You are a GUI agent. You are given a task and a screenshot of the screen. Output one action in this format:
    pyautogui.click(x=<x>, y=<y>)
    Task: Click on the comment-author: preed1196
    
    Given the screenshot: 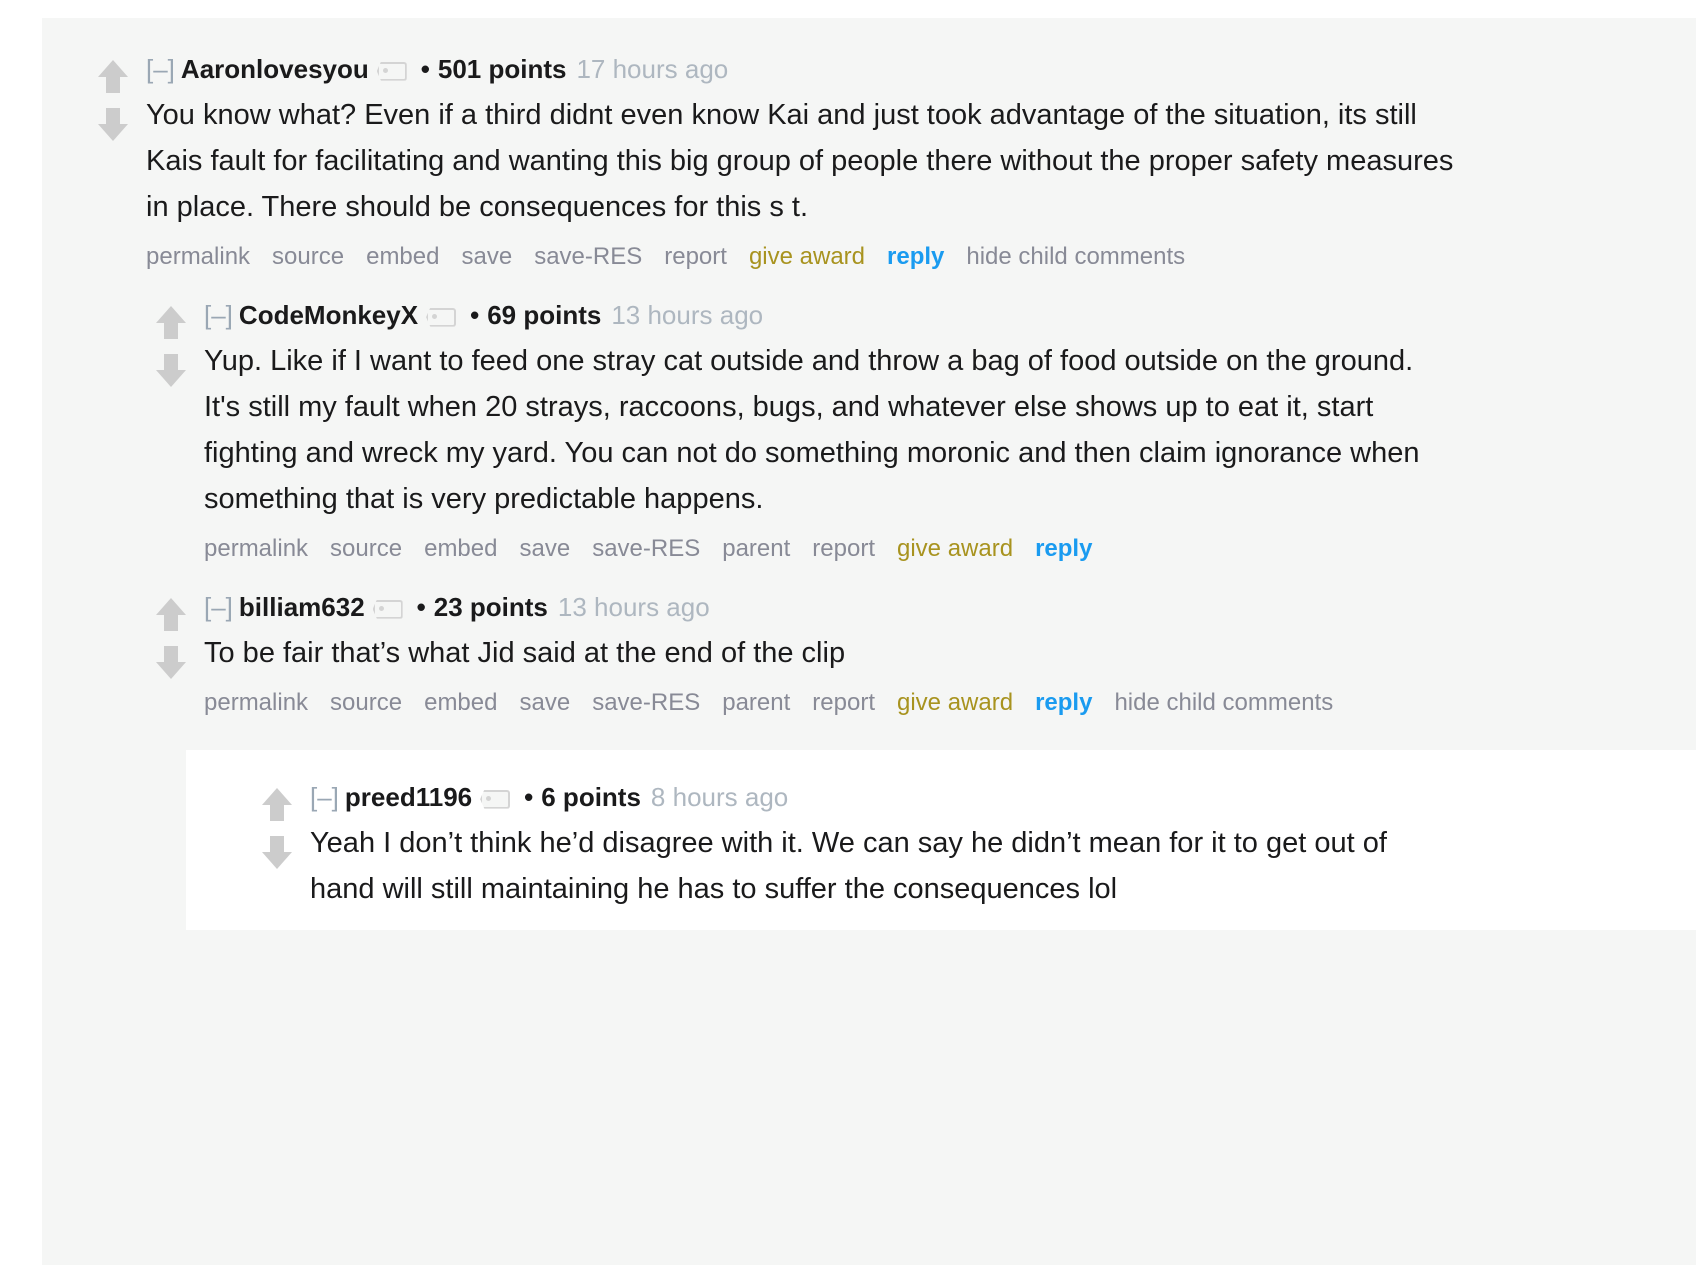 What is the action you would take?
    pyautogui.click(x=408, y=797)
    